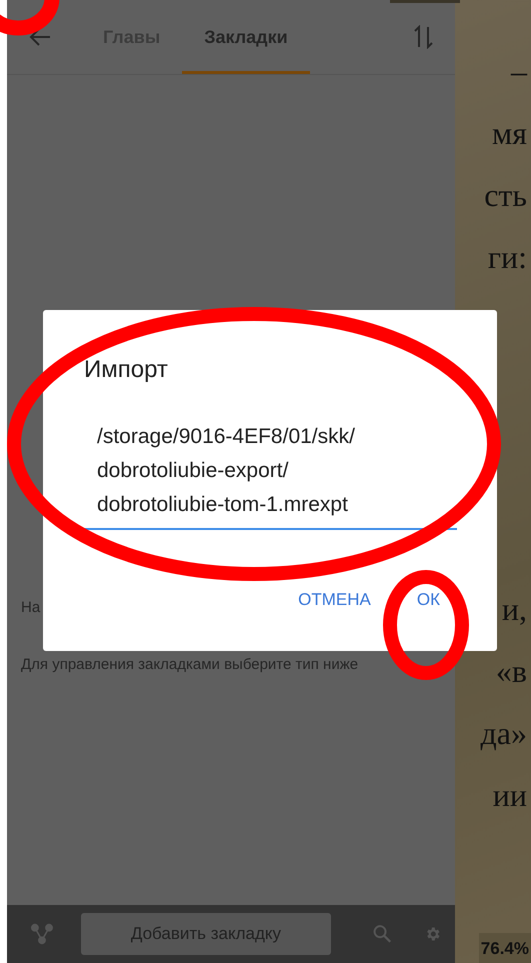 The height and width of the screenshot is (963, 531). What do you see at coordinates (507, 257) in the screenshot?
I see `book-text: ги:` at bounding box center [507, 257].